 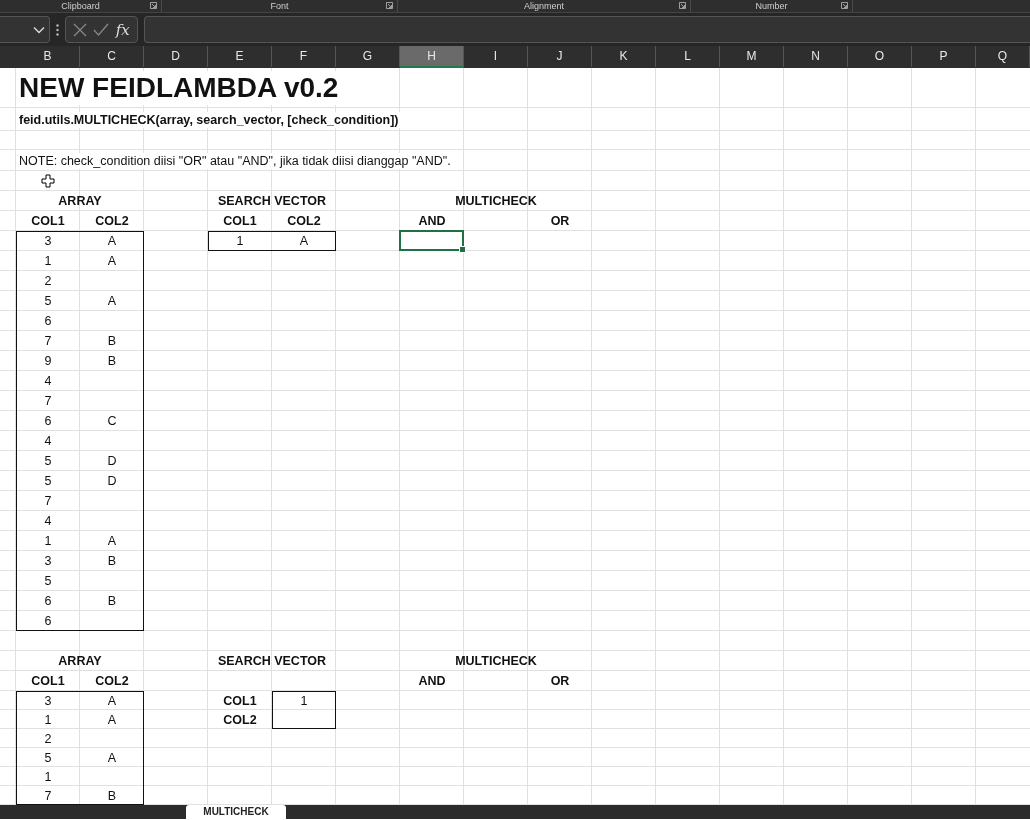 What do you see at coordinates (101, 29) in the screenshot?
I see `check-icon` at bounding box center [101, 29].